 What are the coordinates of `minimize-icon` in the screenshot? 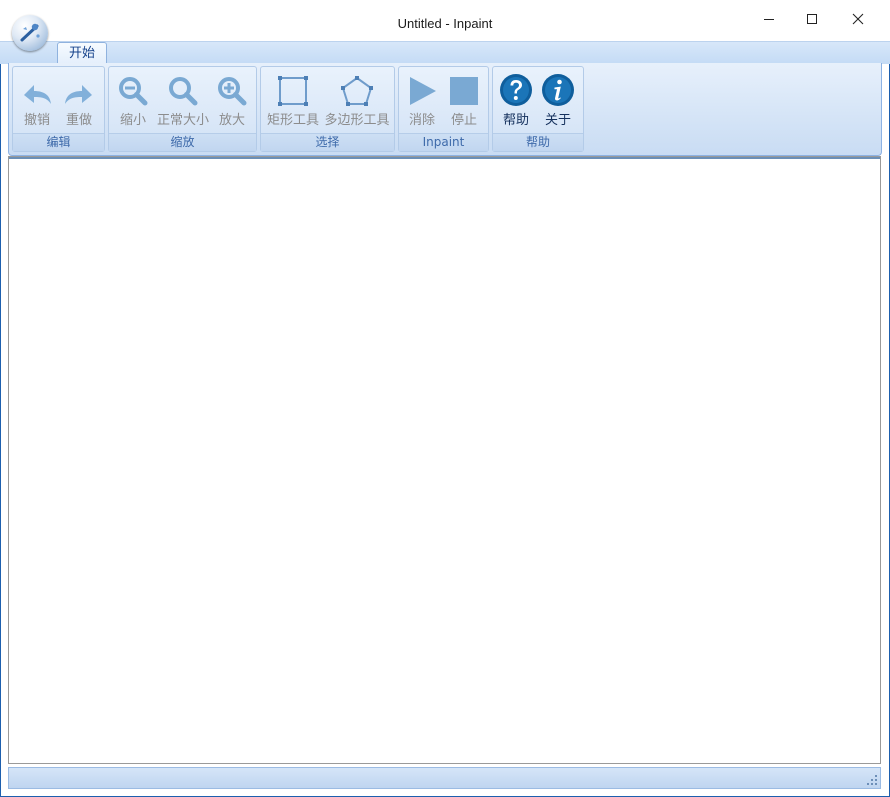 It's located at (769, 19).